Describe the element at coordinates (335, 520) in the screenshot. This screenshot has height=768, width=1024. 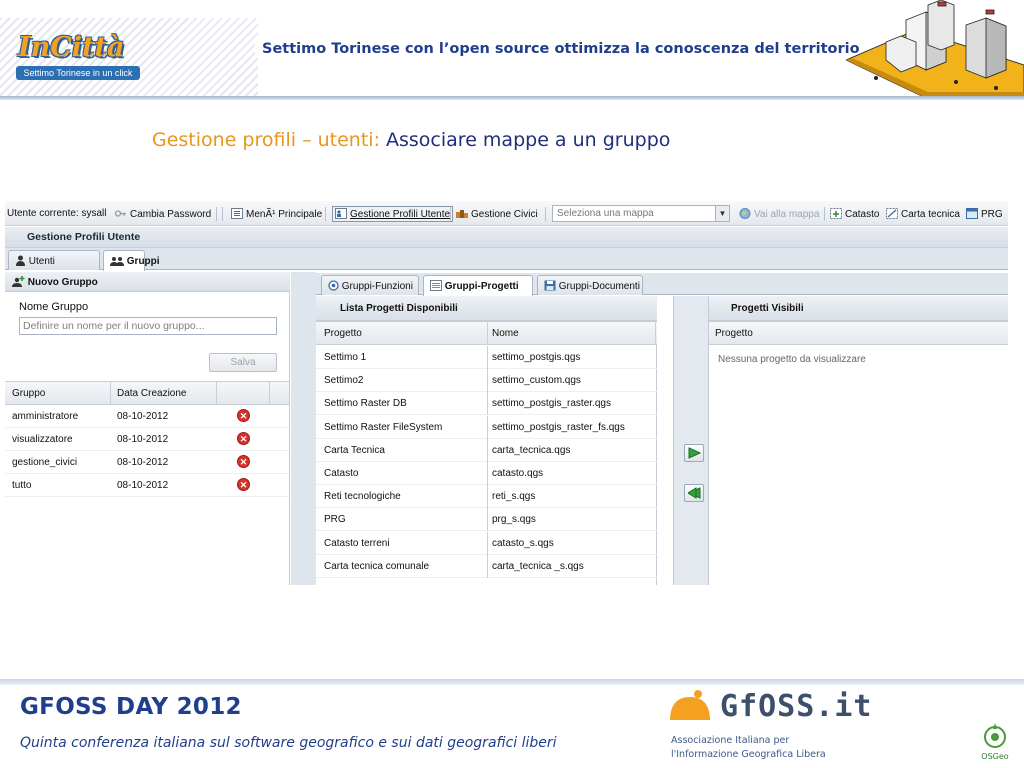
I see `project-name-cell: PRG` at that location.